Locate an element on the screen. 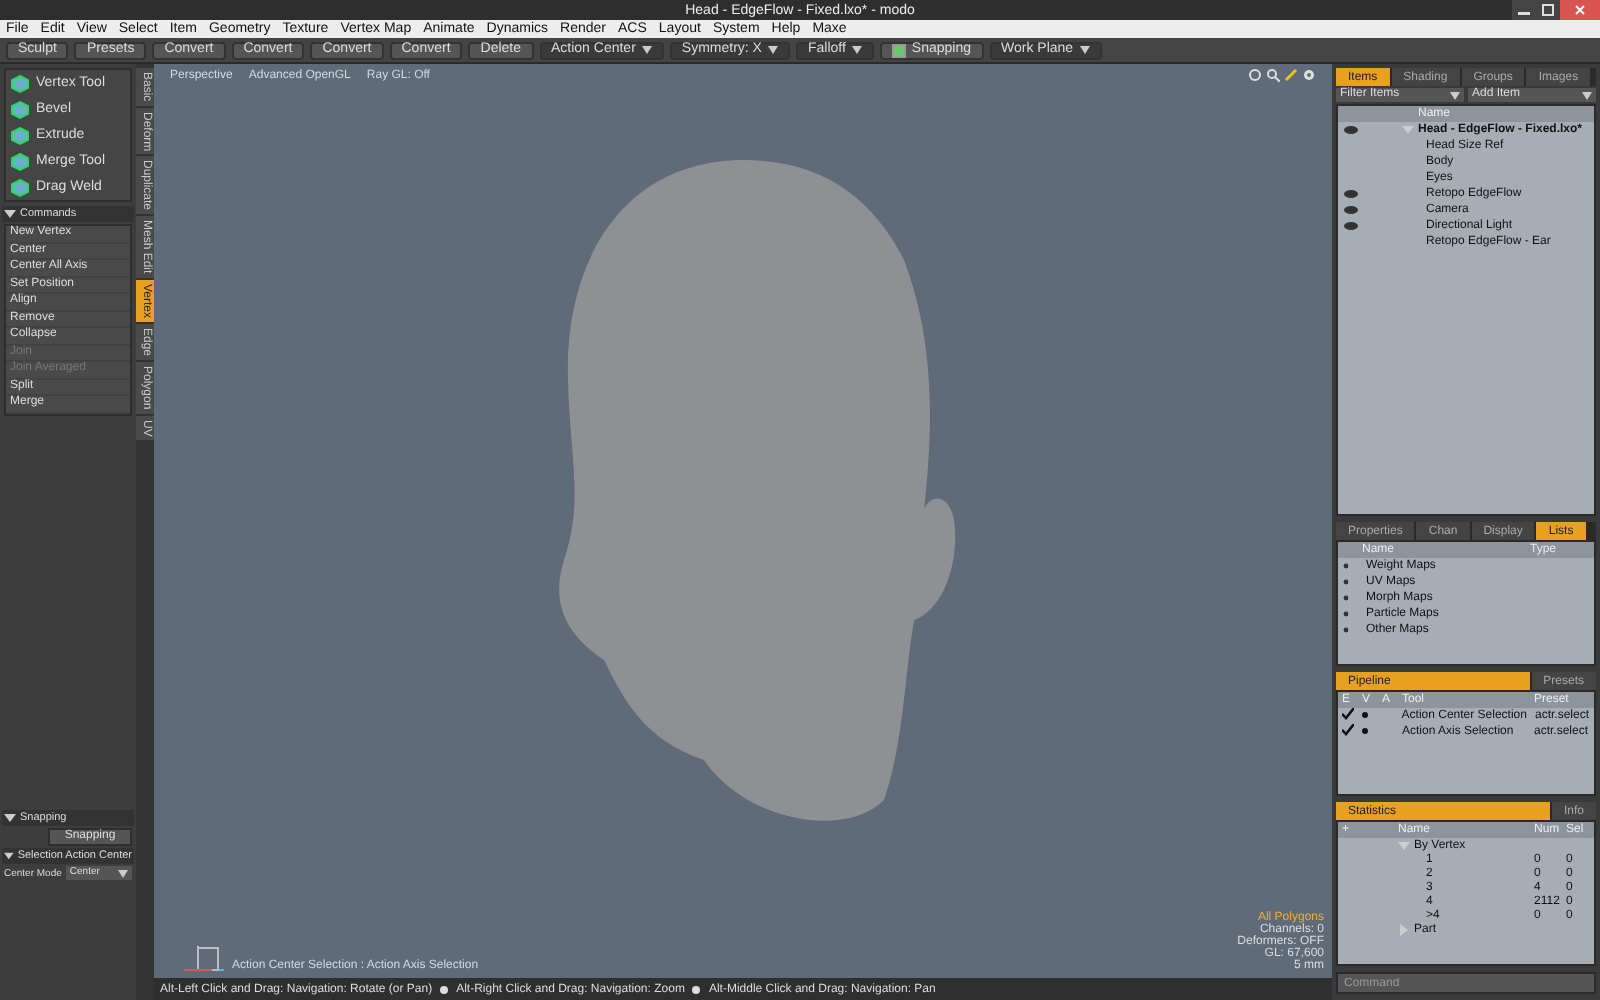  zoom-icon is located at coordinates (1273, 75).